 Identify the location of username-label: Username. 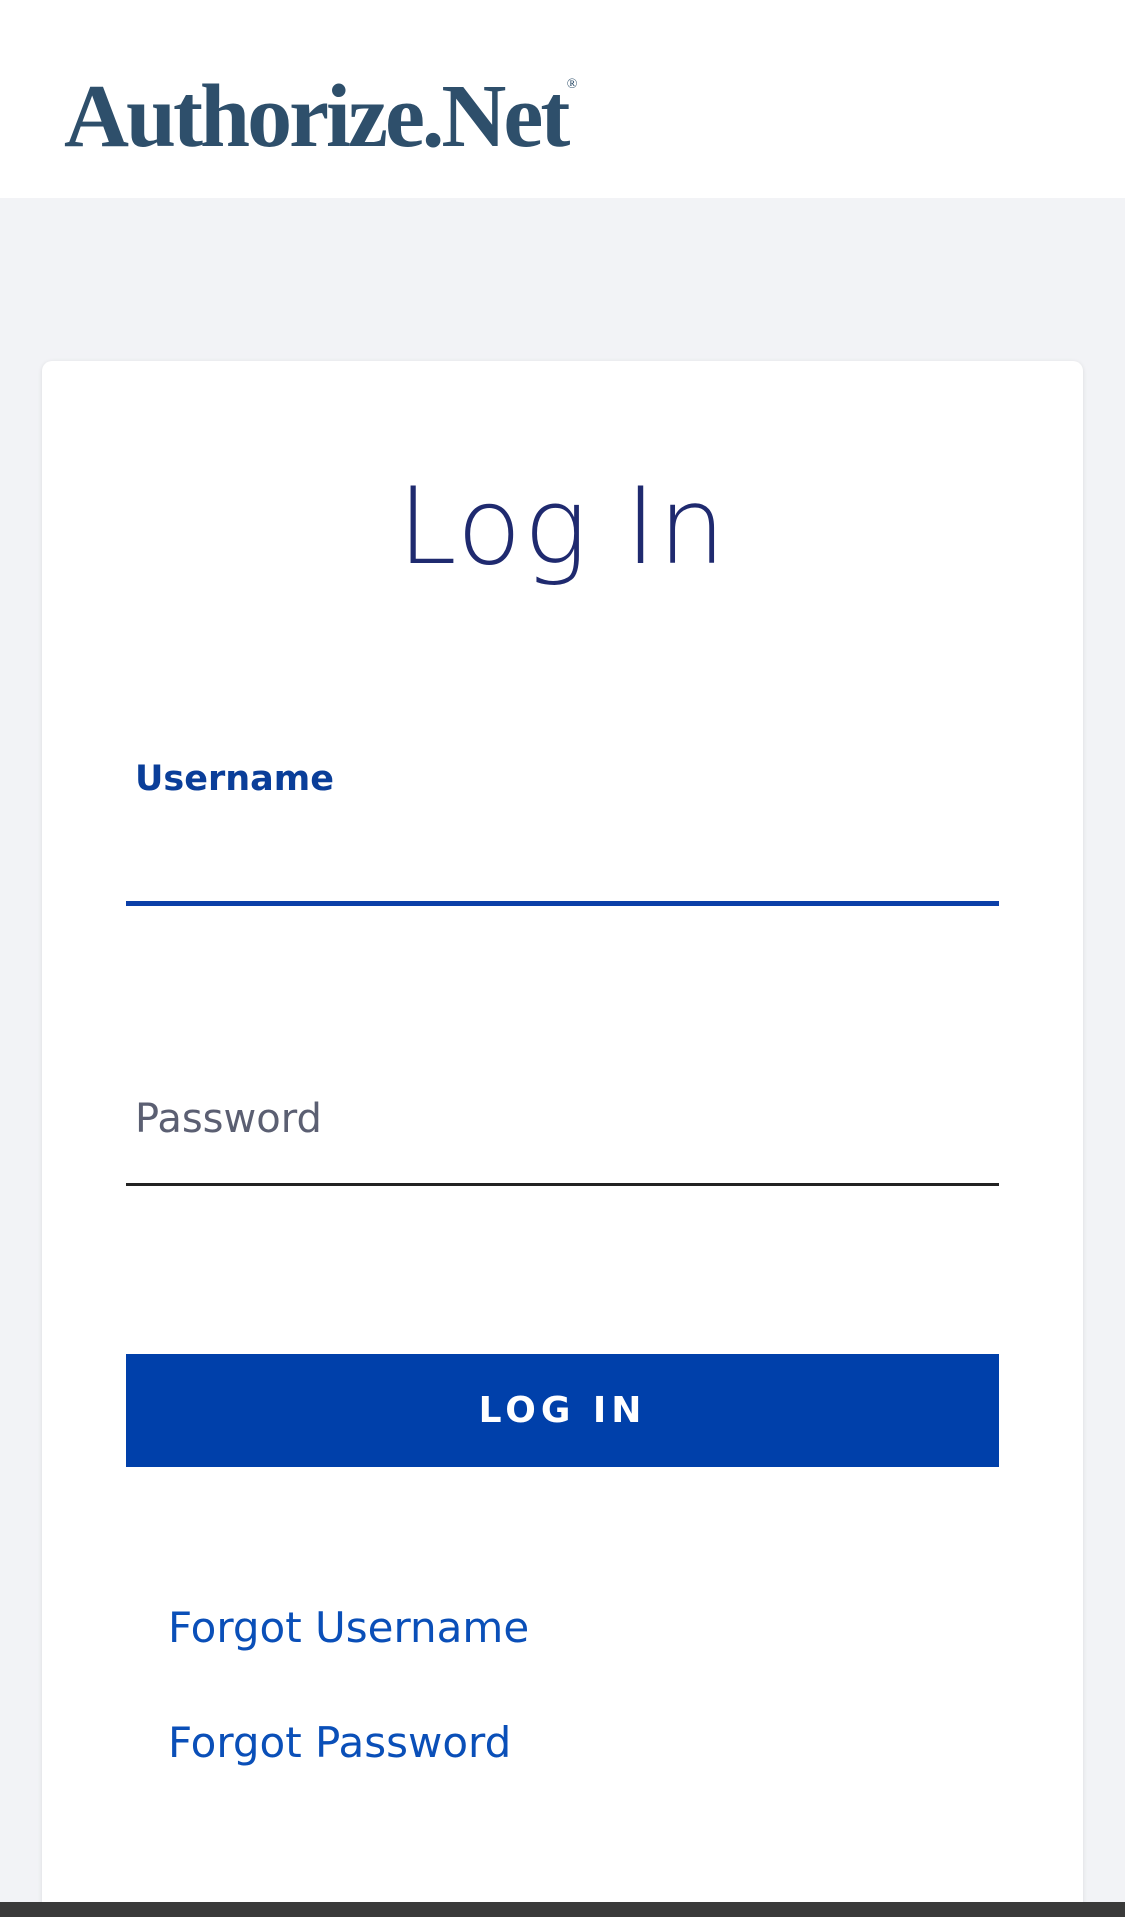
(234, 779).